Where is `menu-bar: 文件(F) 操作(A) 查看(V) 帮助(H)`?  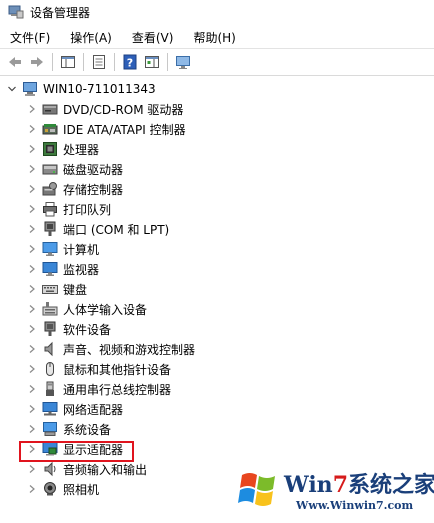
menu-bar: 文件(F) 操作(A) 查看(V) 帮助(H) is located at coordinates (217, 38).